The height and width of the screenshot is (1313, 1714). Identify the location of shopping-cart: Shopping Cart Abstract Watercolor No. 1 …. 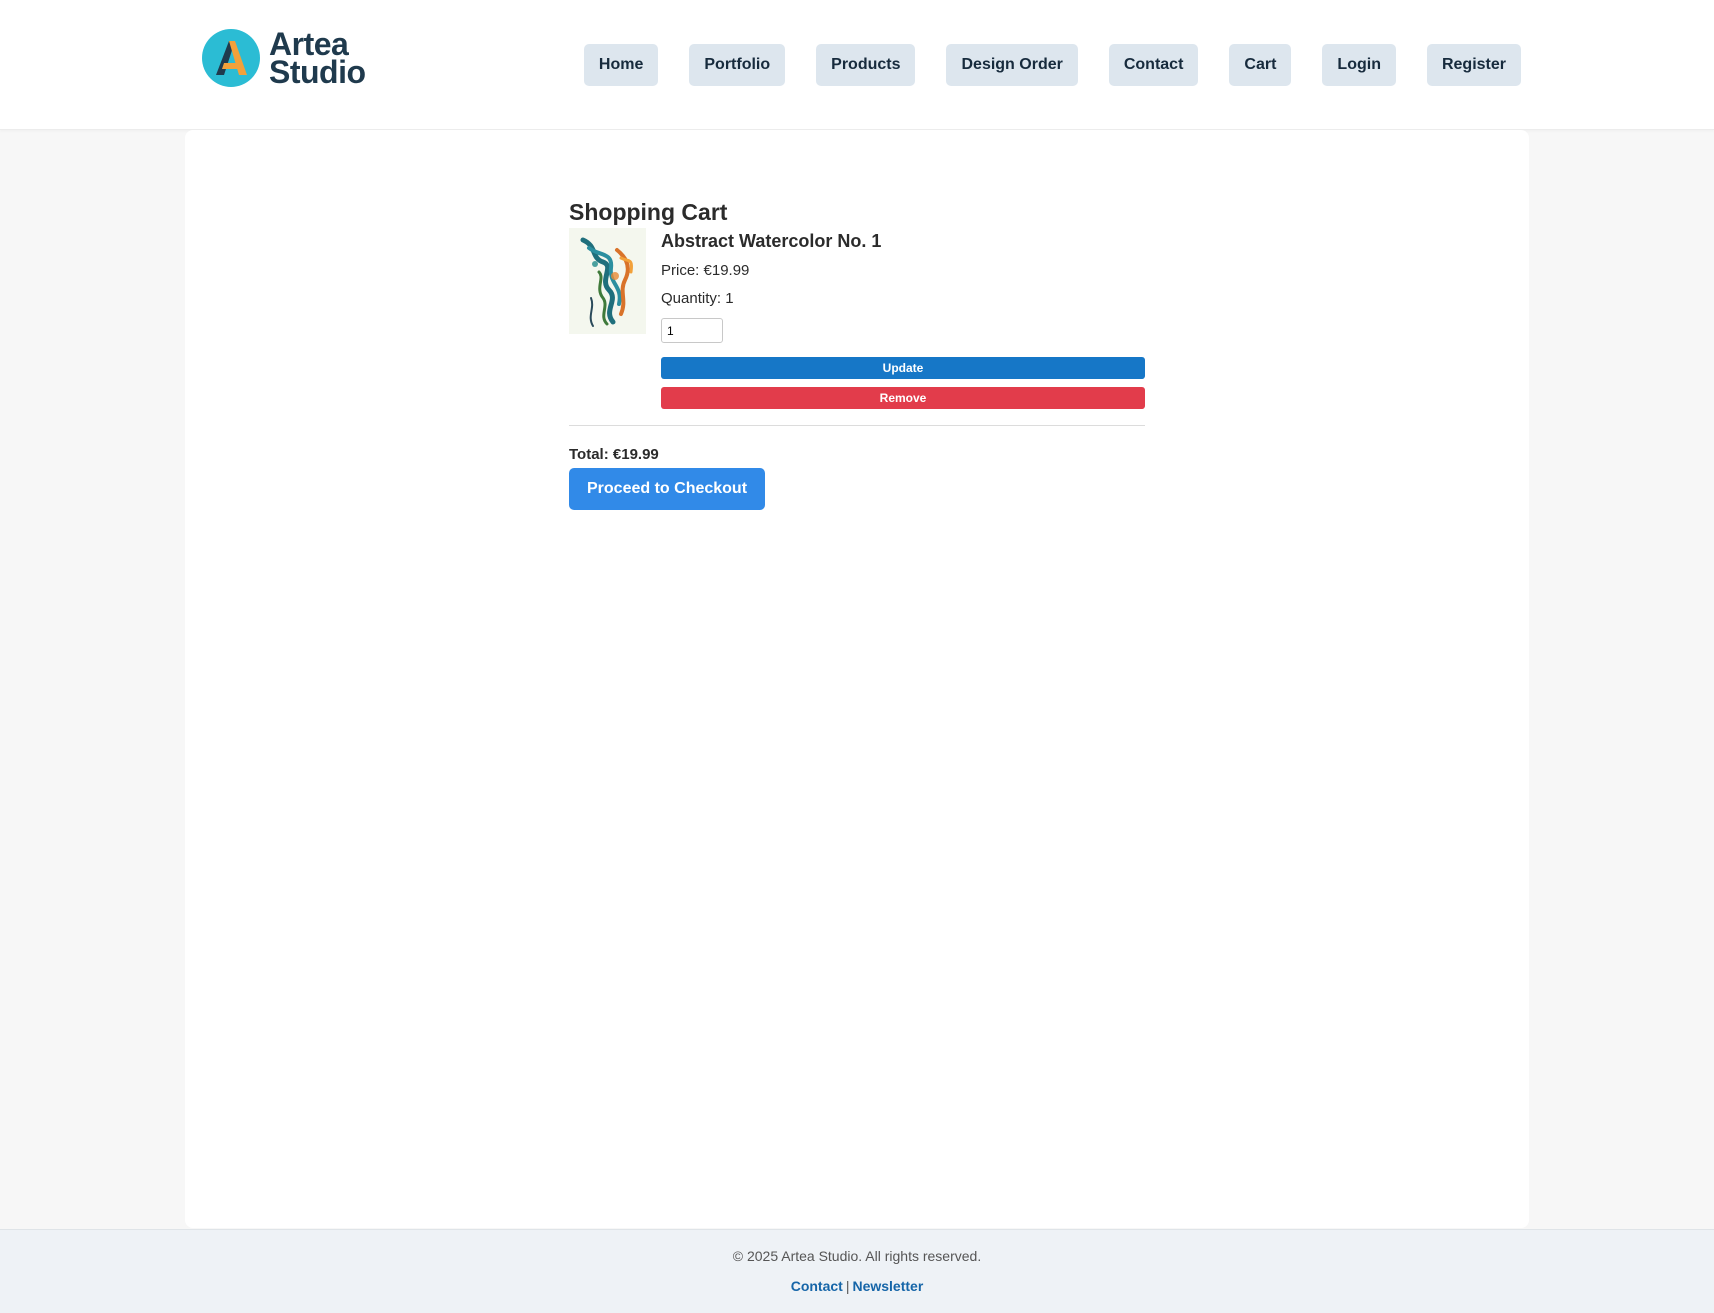
(857, 353).